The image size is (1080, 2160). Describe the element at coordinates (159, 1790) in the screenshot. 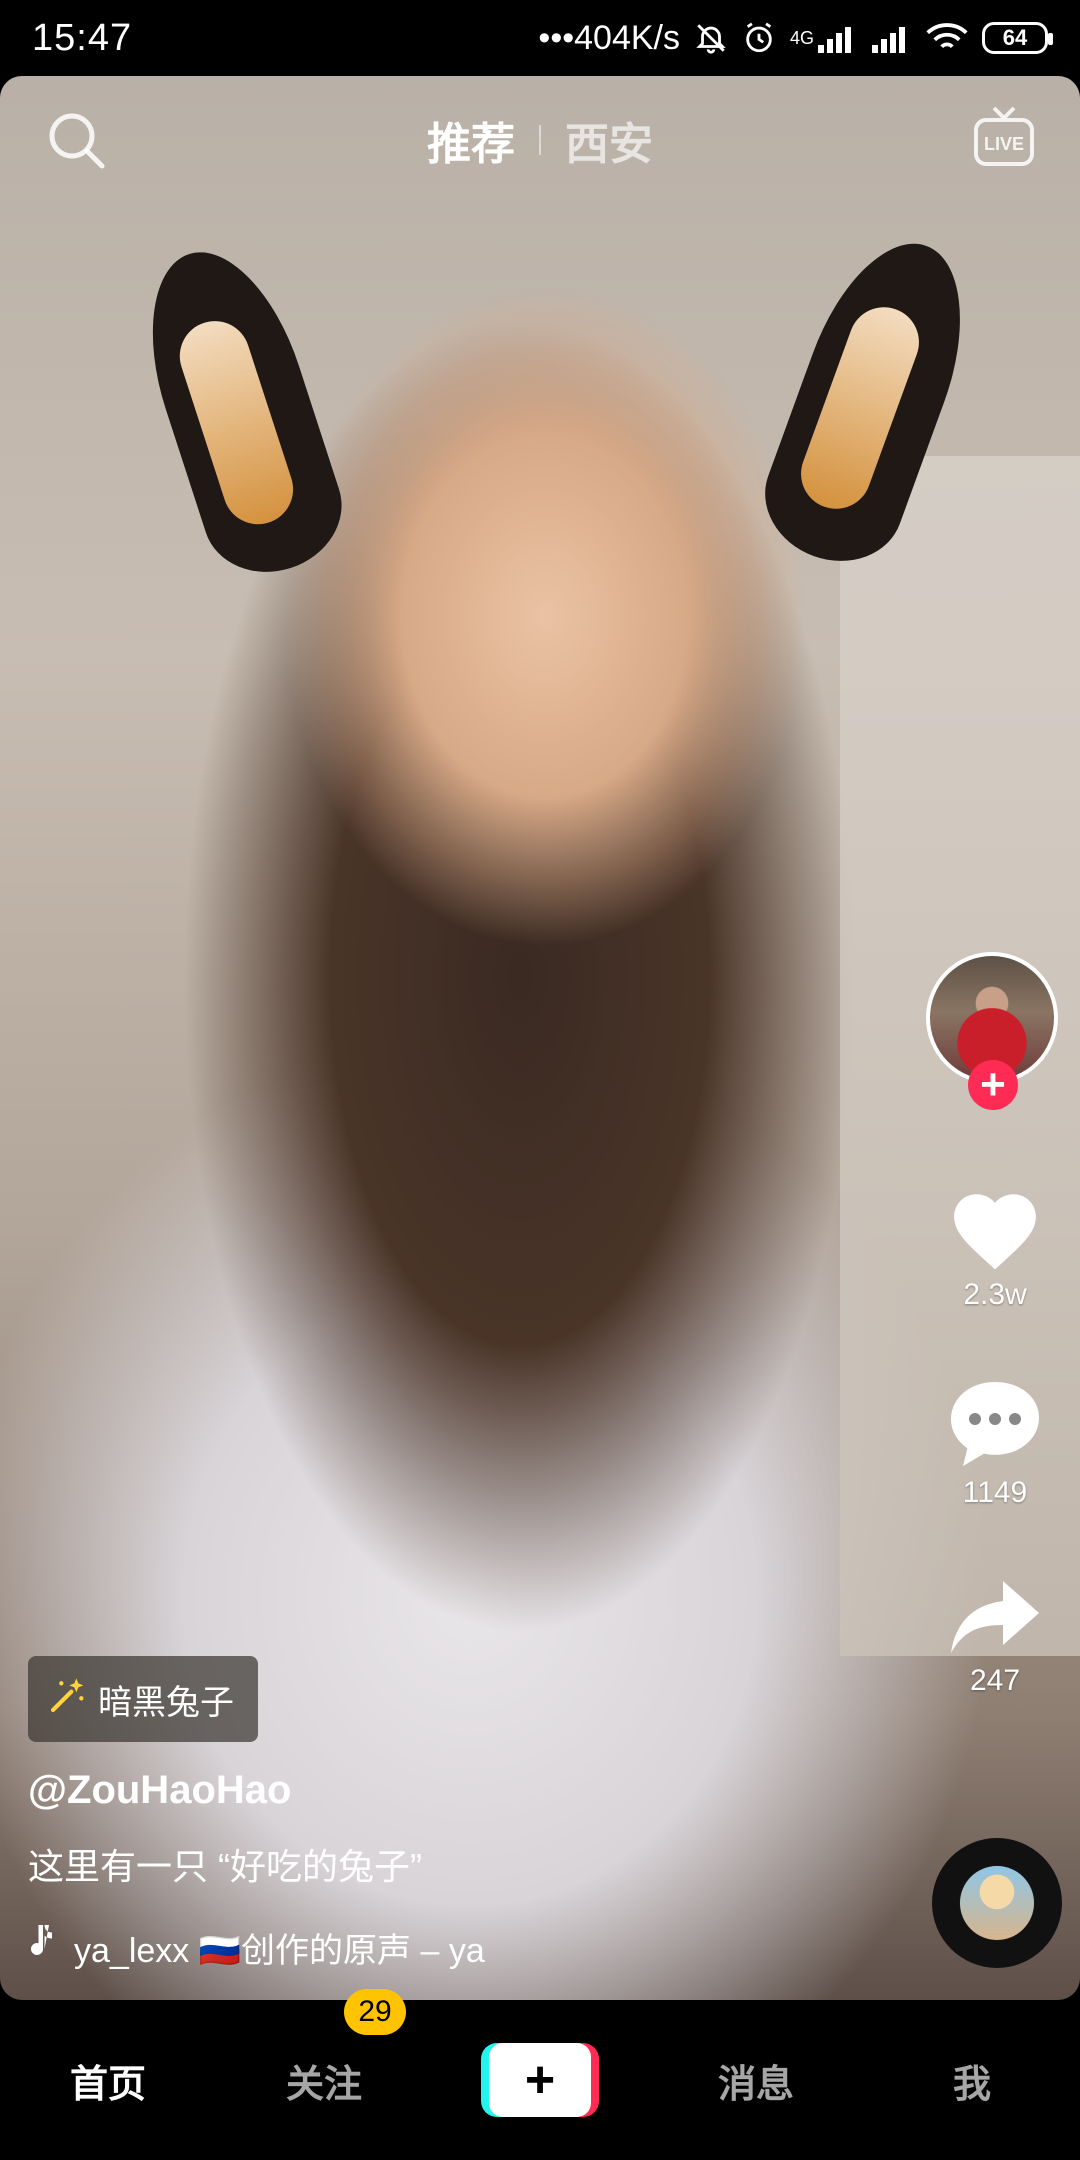

I see `username: @ZouHaoHao` at that location.